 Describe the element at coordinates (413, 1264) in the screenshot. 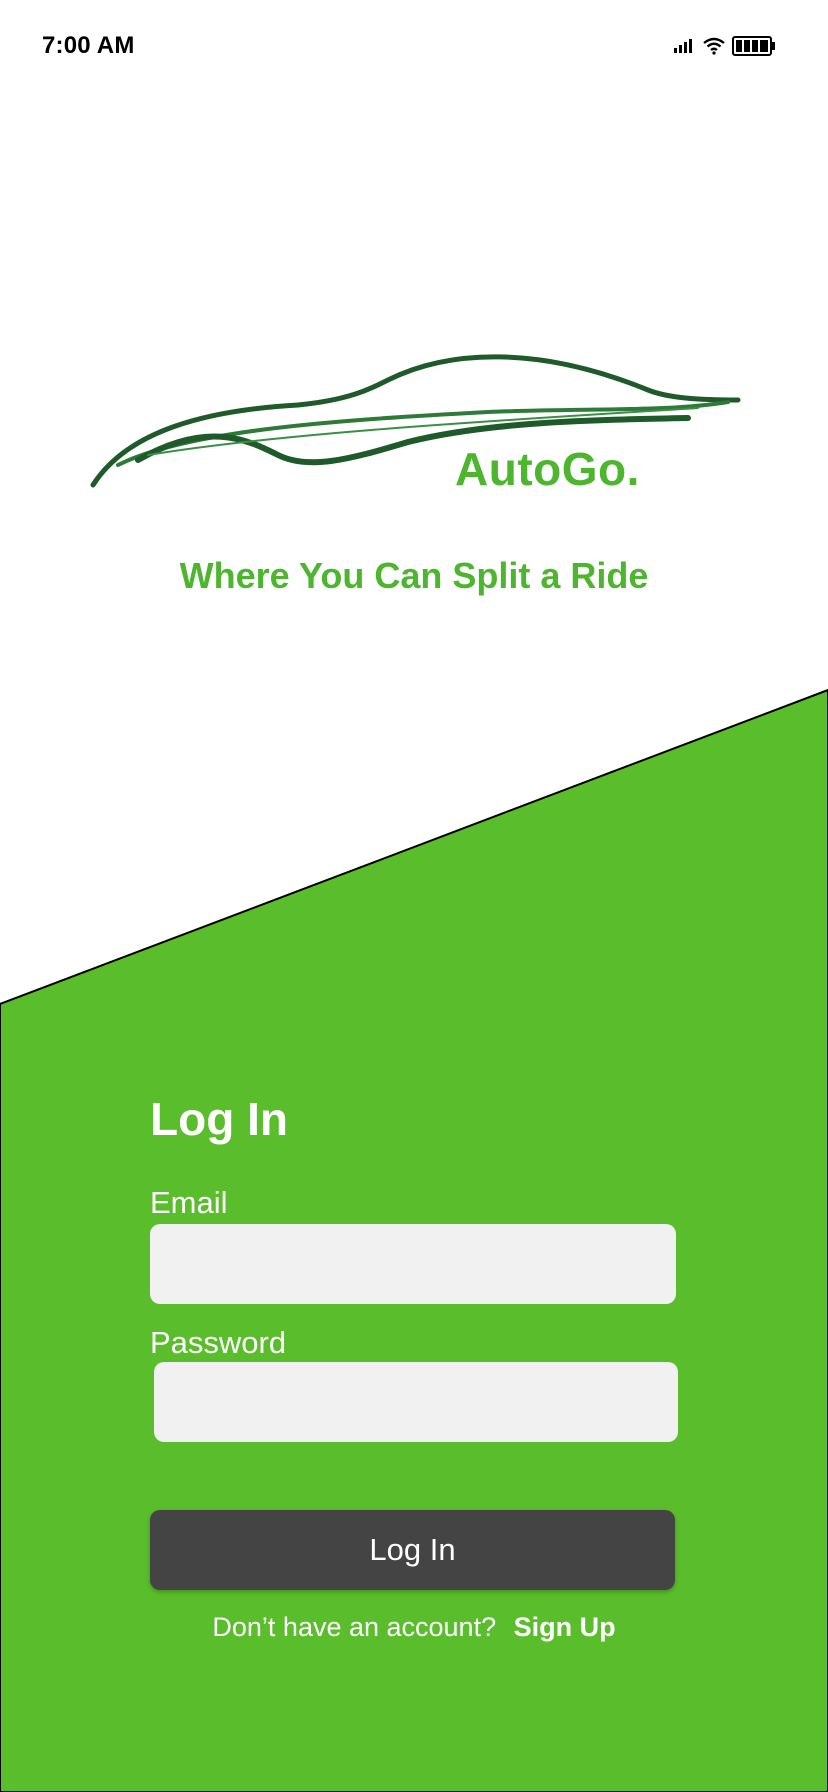

I see `email-field` at that location.